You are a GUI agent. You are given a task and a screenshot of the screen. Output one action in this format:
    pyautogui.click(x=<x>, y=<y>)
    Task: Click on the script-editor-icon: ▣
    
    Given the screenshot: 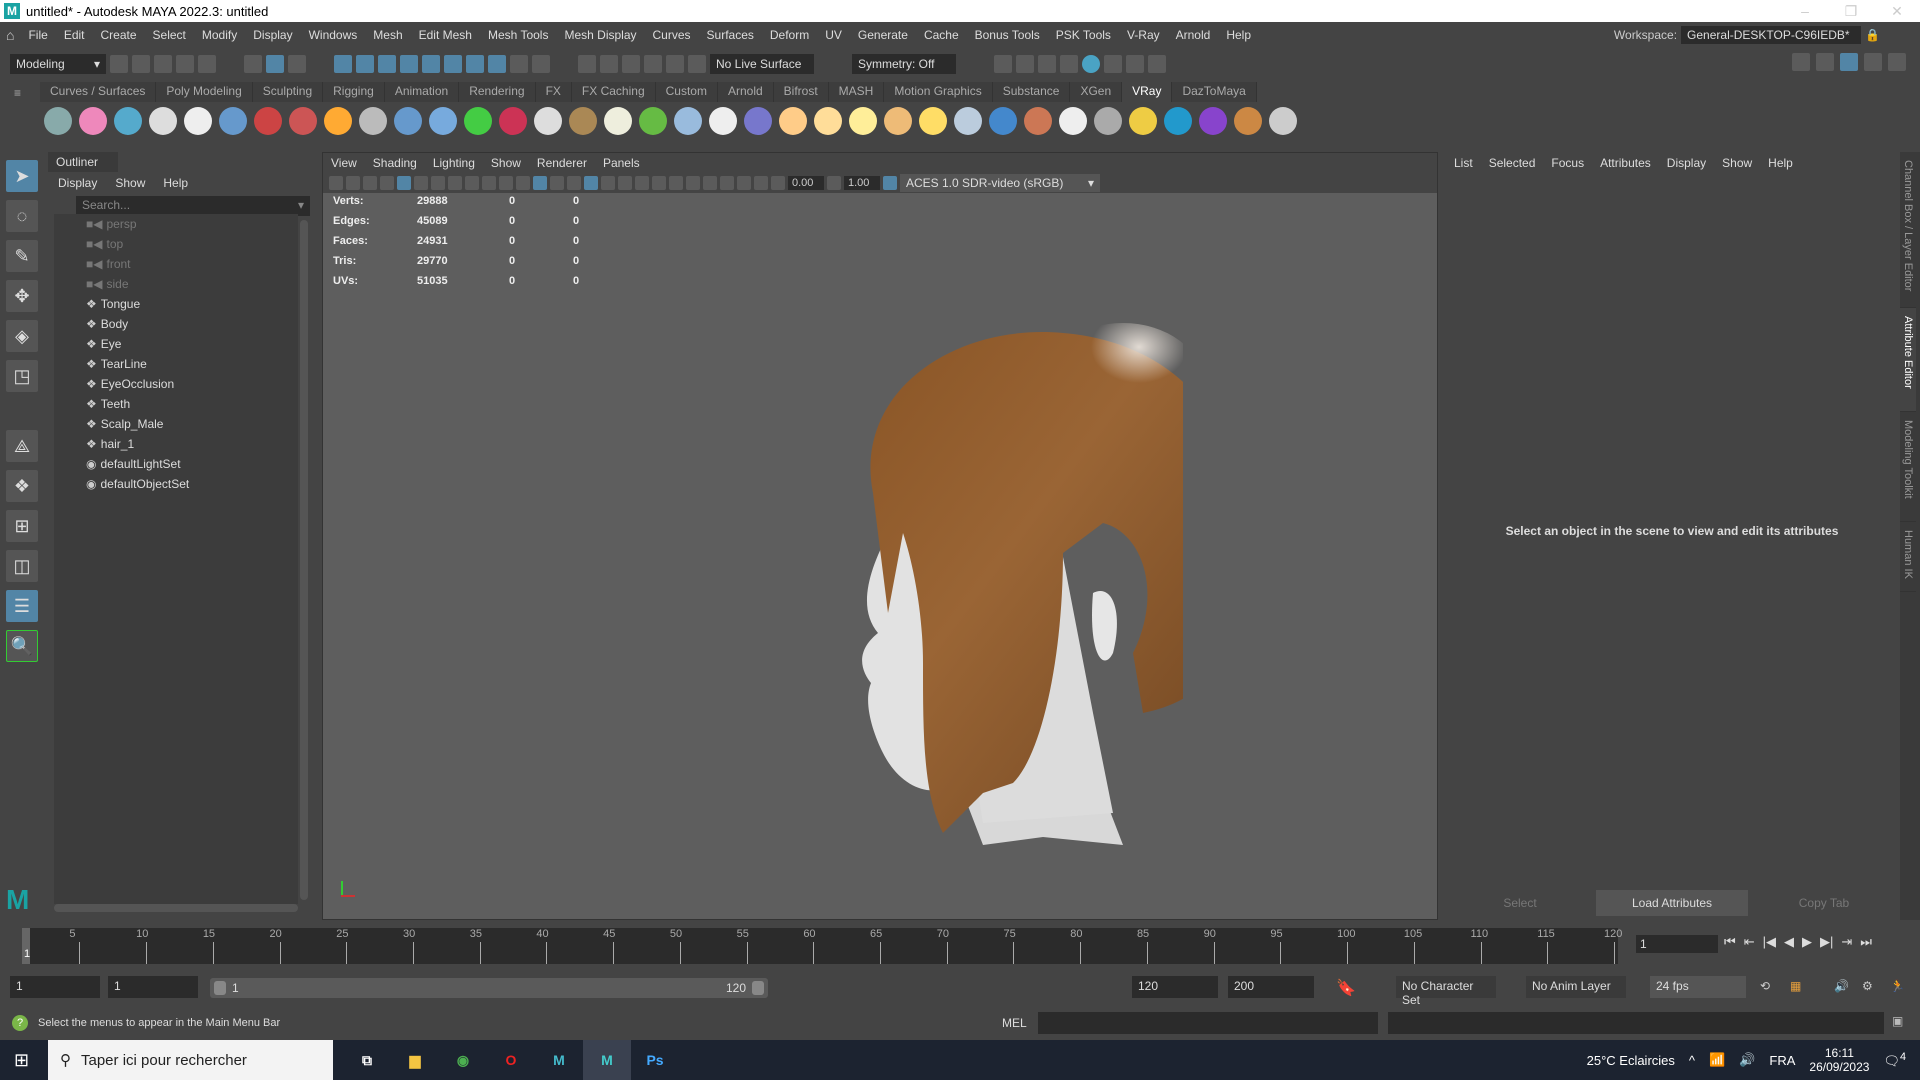 What is the action you would take?
    pyautogui.click(x=1897, y=1021)
    